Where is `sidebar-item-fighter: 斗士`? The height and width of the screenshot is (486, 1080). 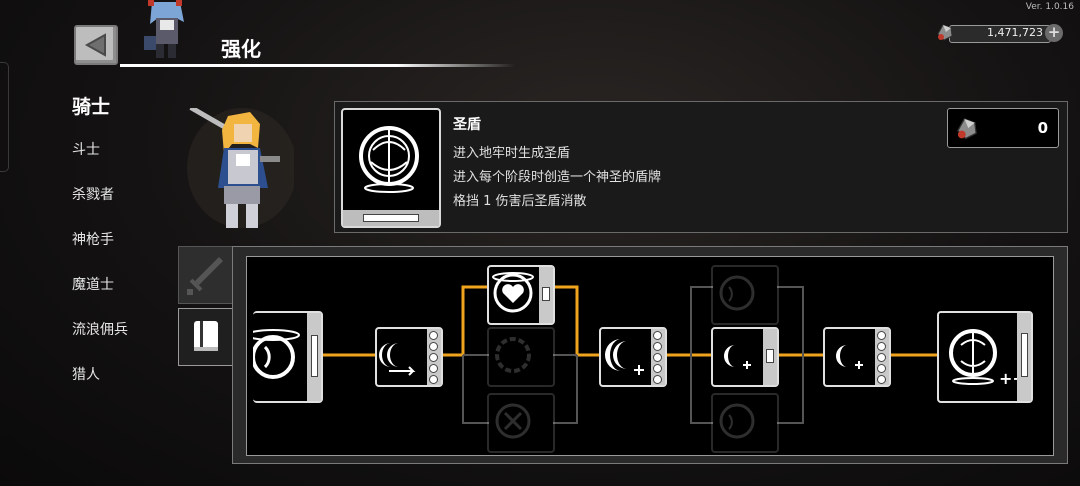 sidebar-item-fighter: 斗士 is located at coordinates (86, 149).